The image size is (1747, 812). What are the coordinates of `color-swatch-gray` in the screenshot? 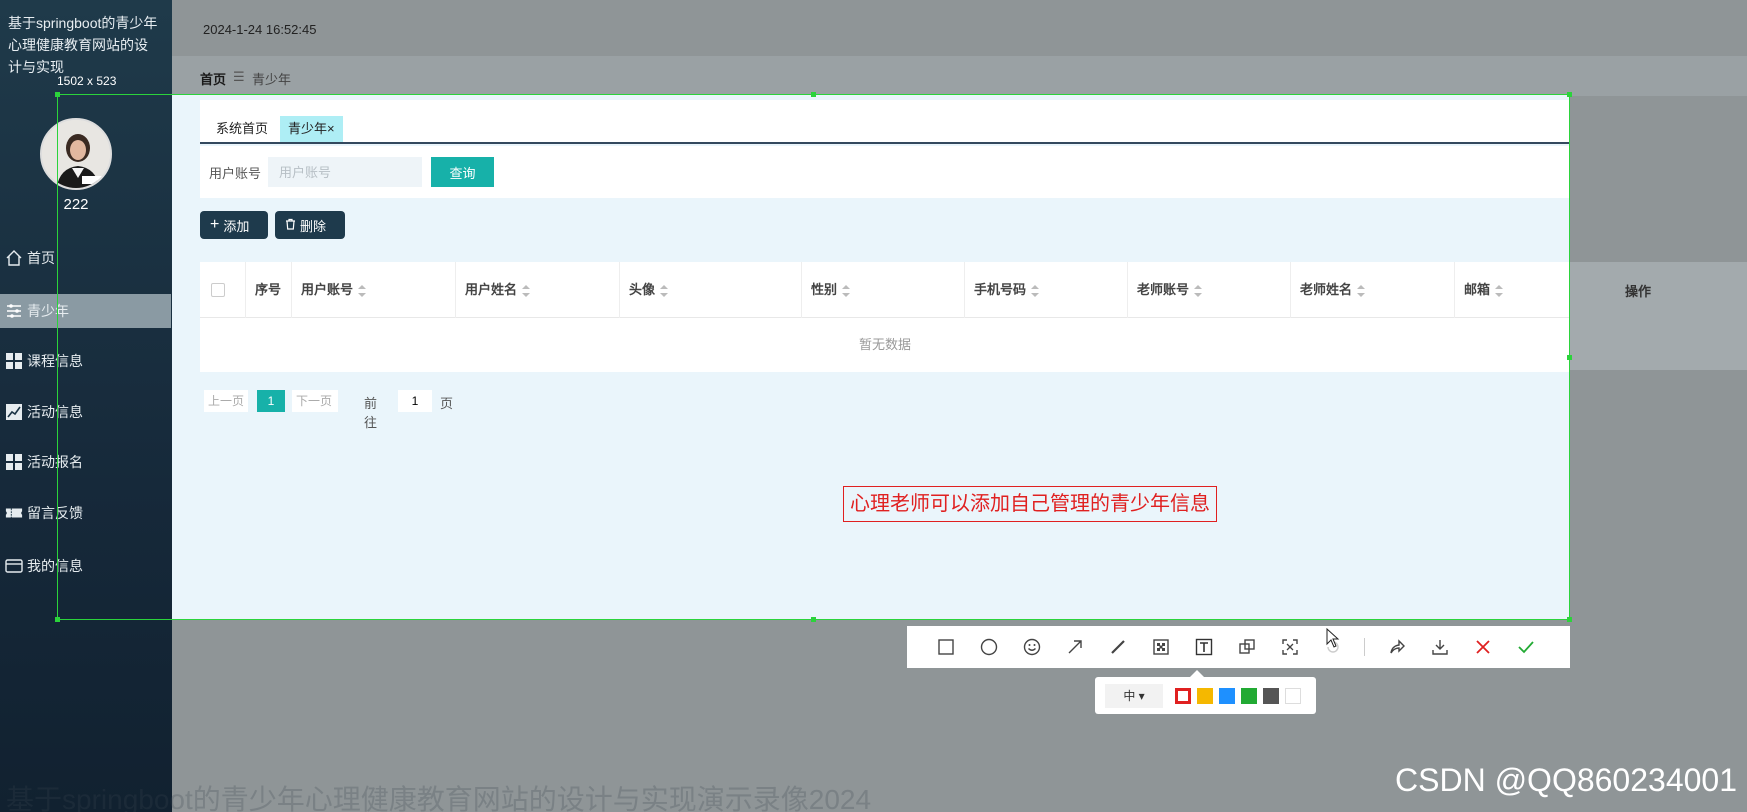 It's located at (1271, 695).